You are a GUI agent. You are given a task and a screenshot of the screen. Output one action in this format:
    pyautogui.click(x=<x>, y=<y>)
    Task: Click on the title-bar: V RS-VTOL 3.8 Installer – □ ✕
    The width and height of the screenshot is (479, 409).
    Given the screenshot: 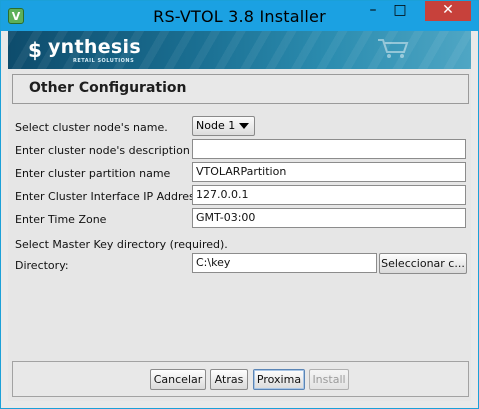 What is the action you would take?
    pyautogui.click(x=239, y=16)
    